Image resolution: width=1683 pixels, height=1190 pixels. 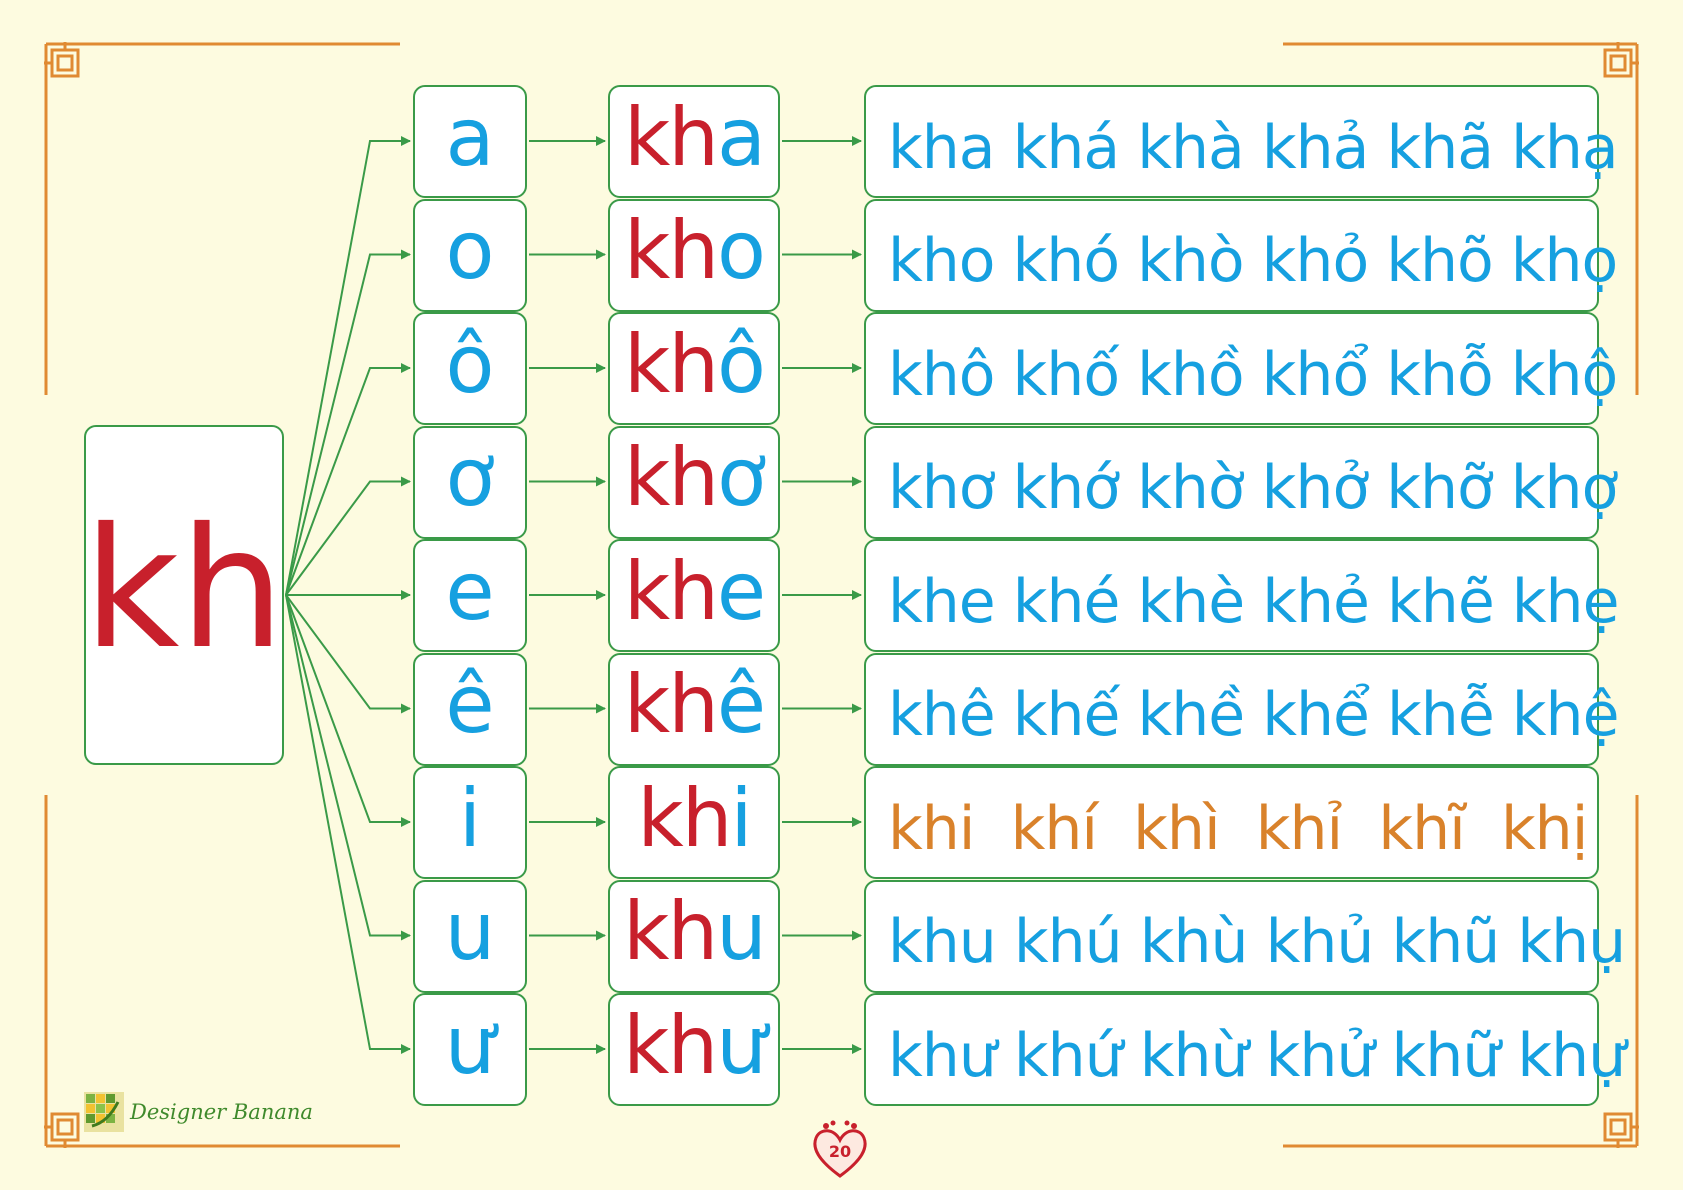 I want to click on syllable-card: khê, so click(x=694, y=709).